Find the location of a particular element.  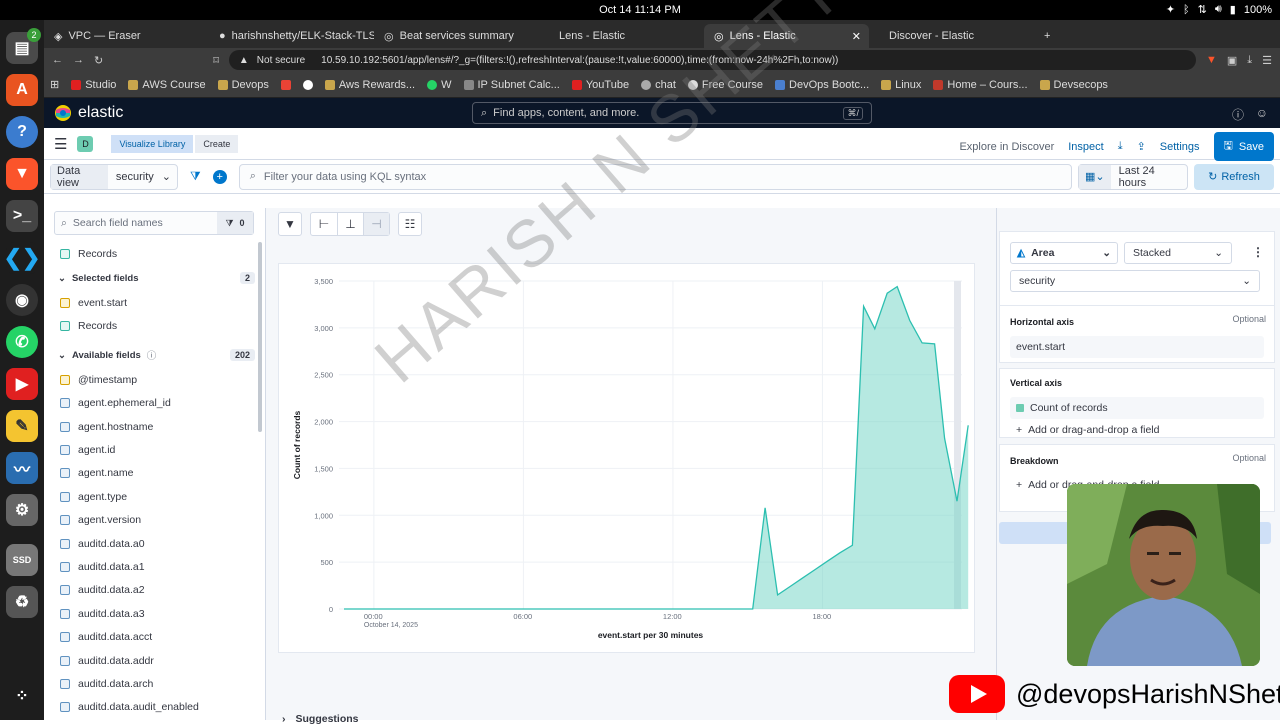

layer-data-view-select: security ⌄ is located at coordinates (1135, 281).